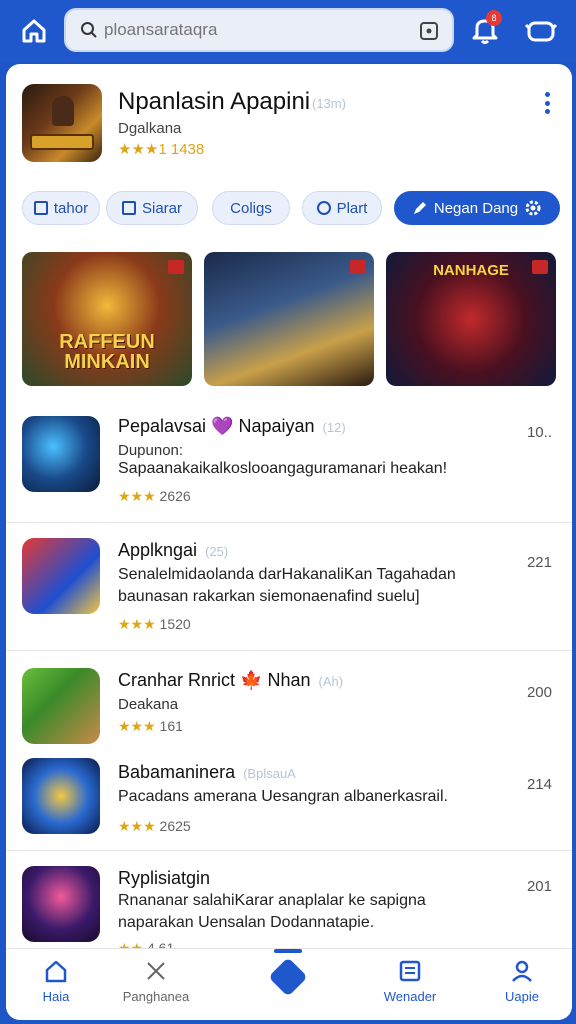 The height and width of the screenshot is (1024, 576). What do you see at coordinates (175, 826) in the screenshot?
I see `rating-value: 2625` at bounding box center [175, 826].